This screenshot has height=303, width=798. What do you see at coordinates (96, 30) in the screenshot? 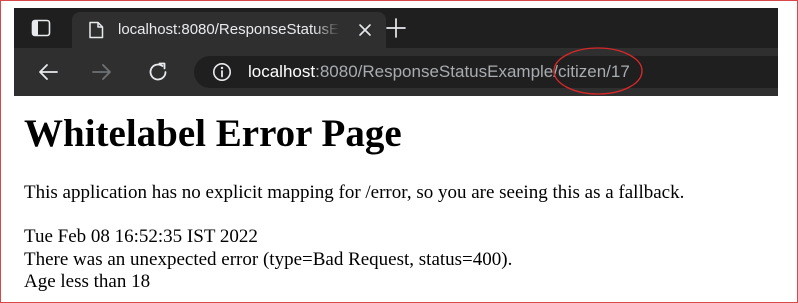
I see `page-icon` at bounding box center [96, 30].